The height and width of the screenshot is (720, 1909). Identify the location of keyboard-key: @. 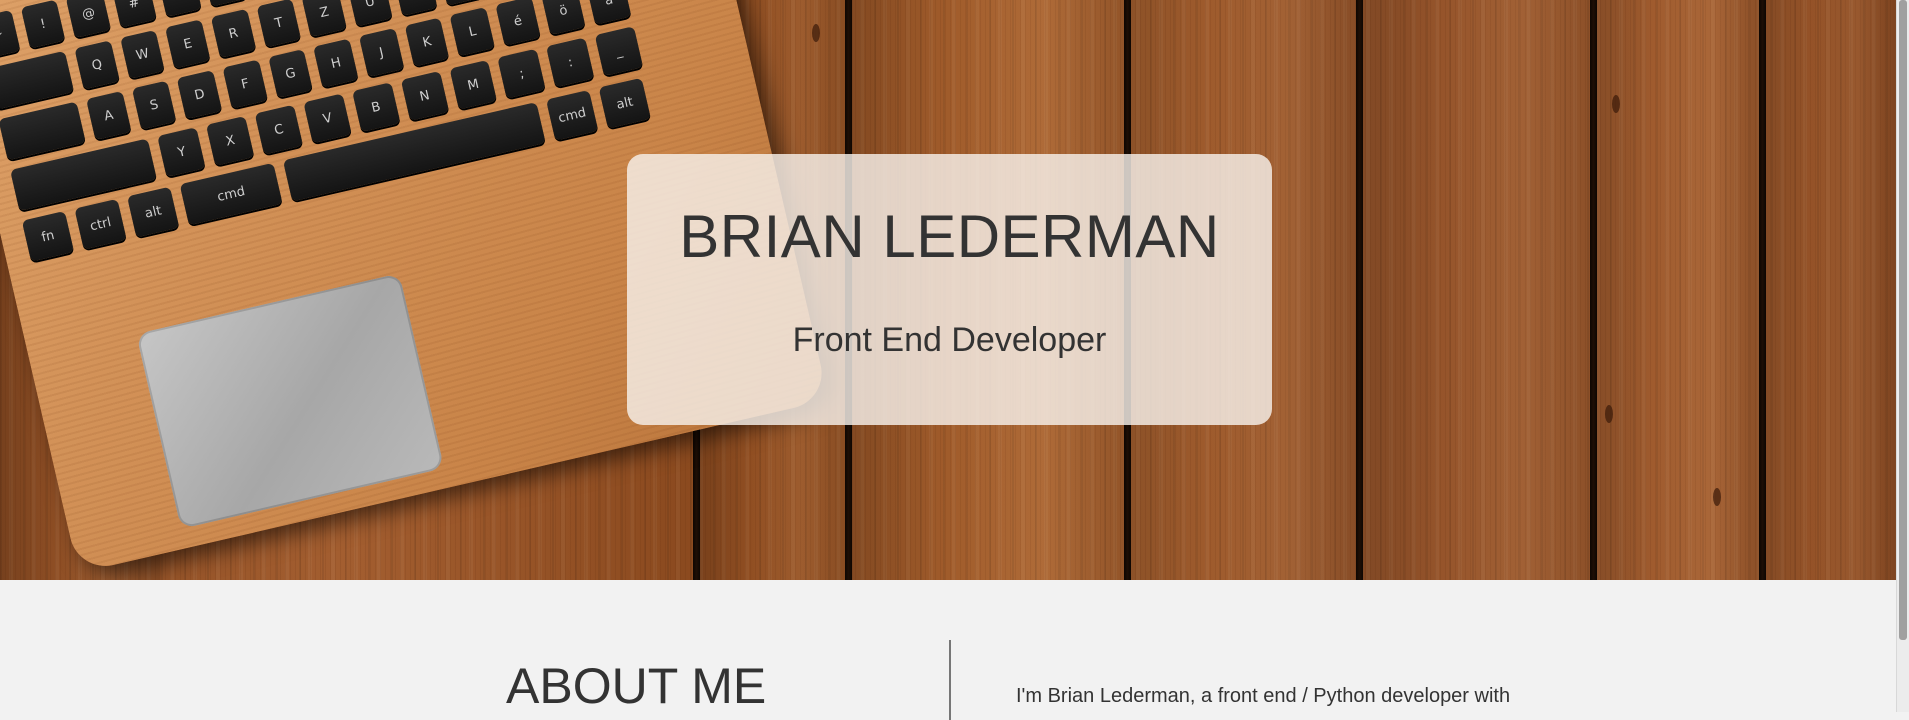
(88, 19).